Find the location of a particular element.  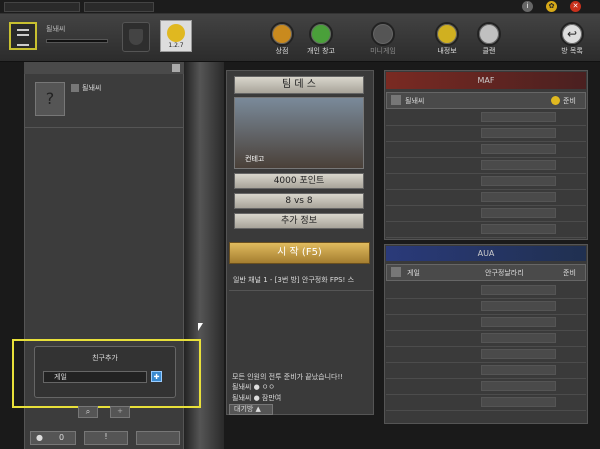

return-arrow-icon: ↩ is located at coordinates (572, 34).